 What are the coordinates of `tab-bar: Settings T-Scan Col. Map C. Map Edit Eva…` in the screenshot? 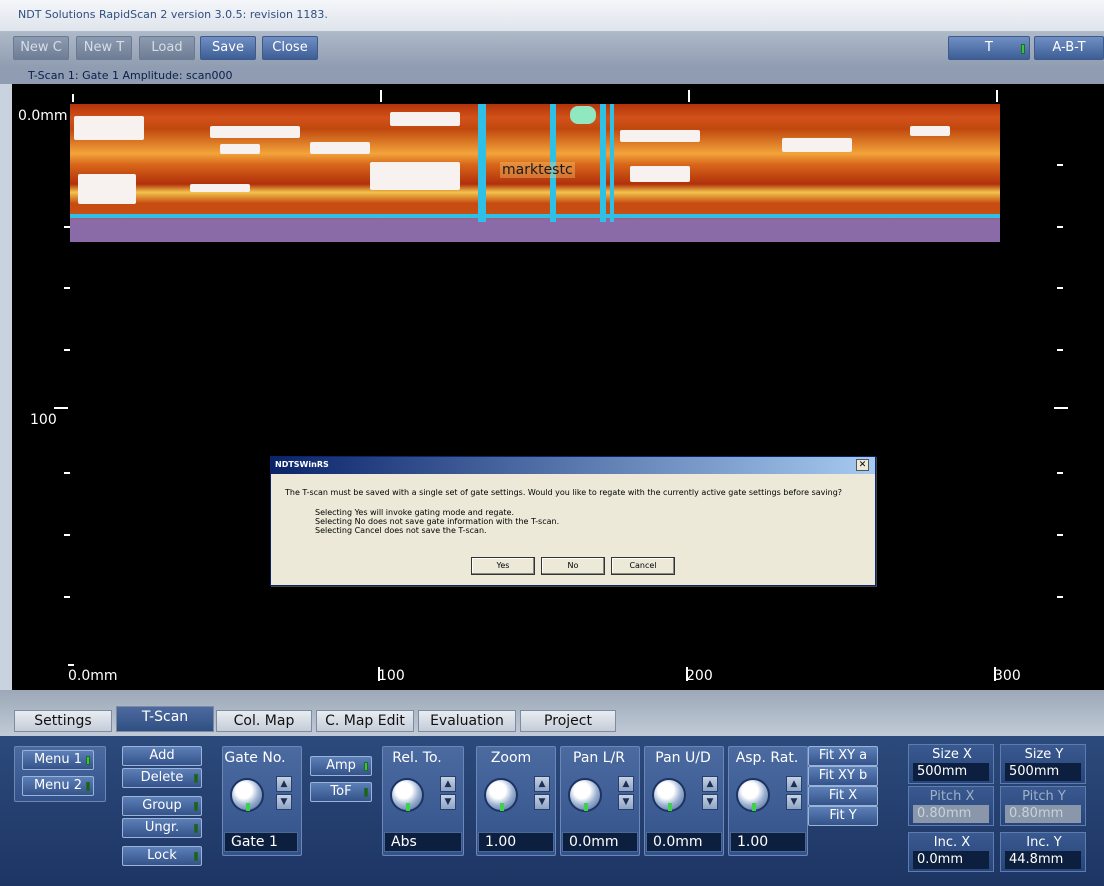 It's located at (552, 714).